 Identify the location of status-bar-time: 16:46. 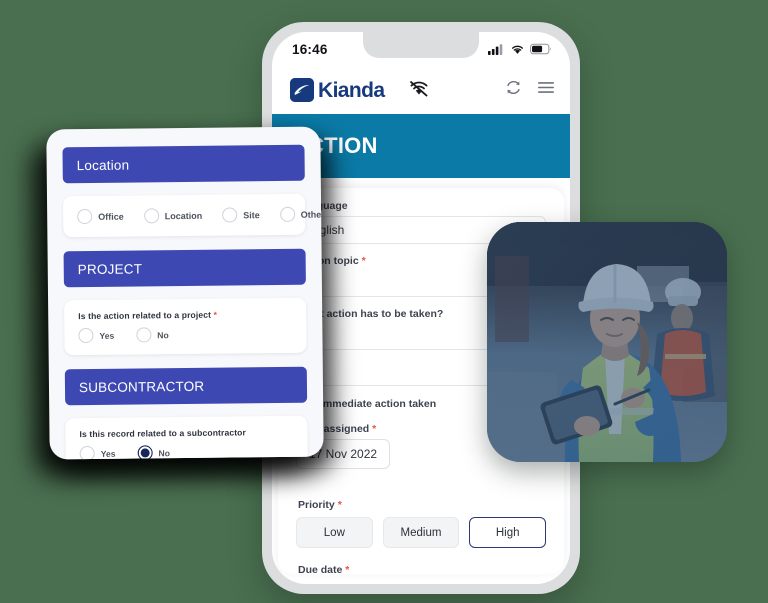
(310, 49).